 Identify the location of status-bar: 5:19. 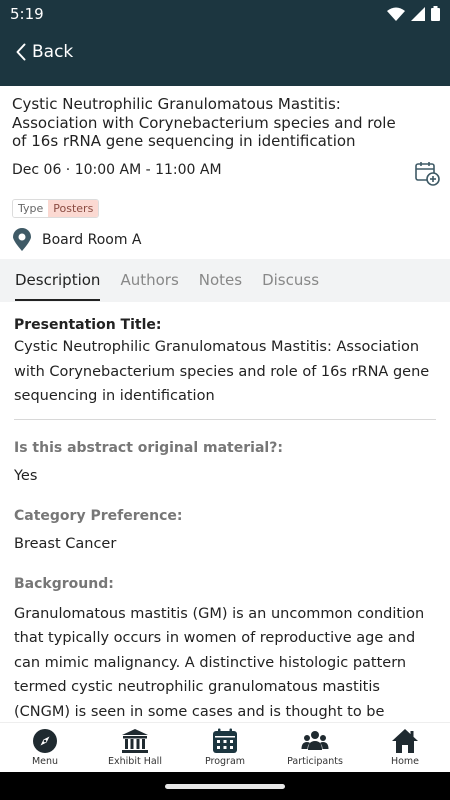
(225, 14).